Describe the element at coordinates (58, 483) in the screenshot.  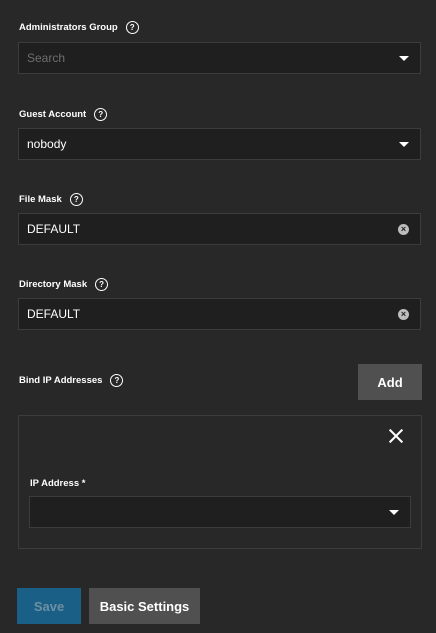
I see `ip-address-label: IP Address *` at that location.